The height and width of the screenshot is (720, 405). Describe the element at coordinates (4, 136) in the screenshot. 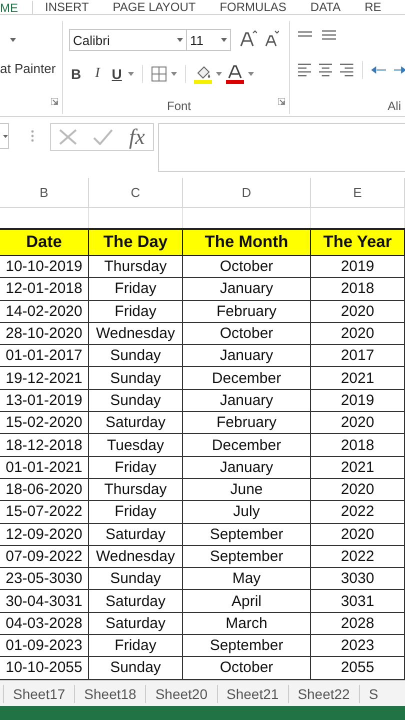

I see `name-box` at that location.